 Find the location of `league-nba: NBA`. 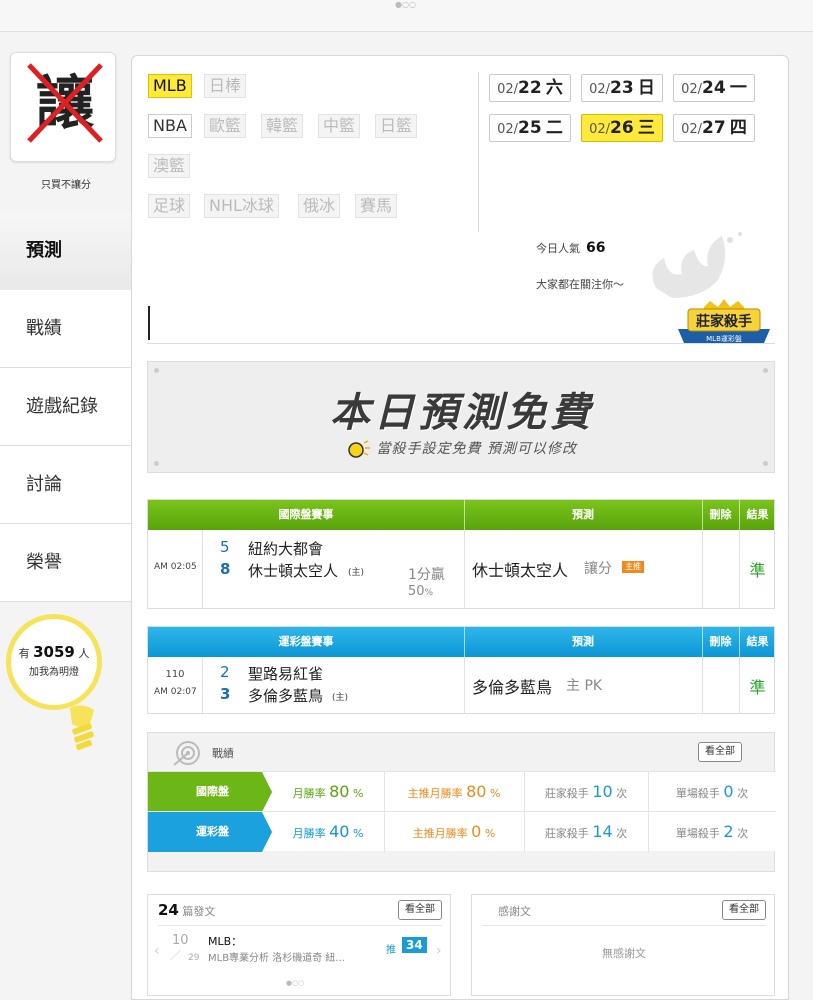

league-nba: NBA is located at coordinates (170, 126).